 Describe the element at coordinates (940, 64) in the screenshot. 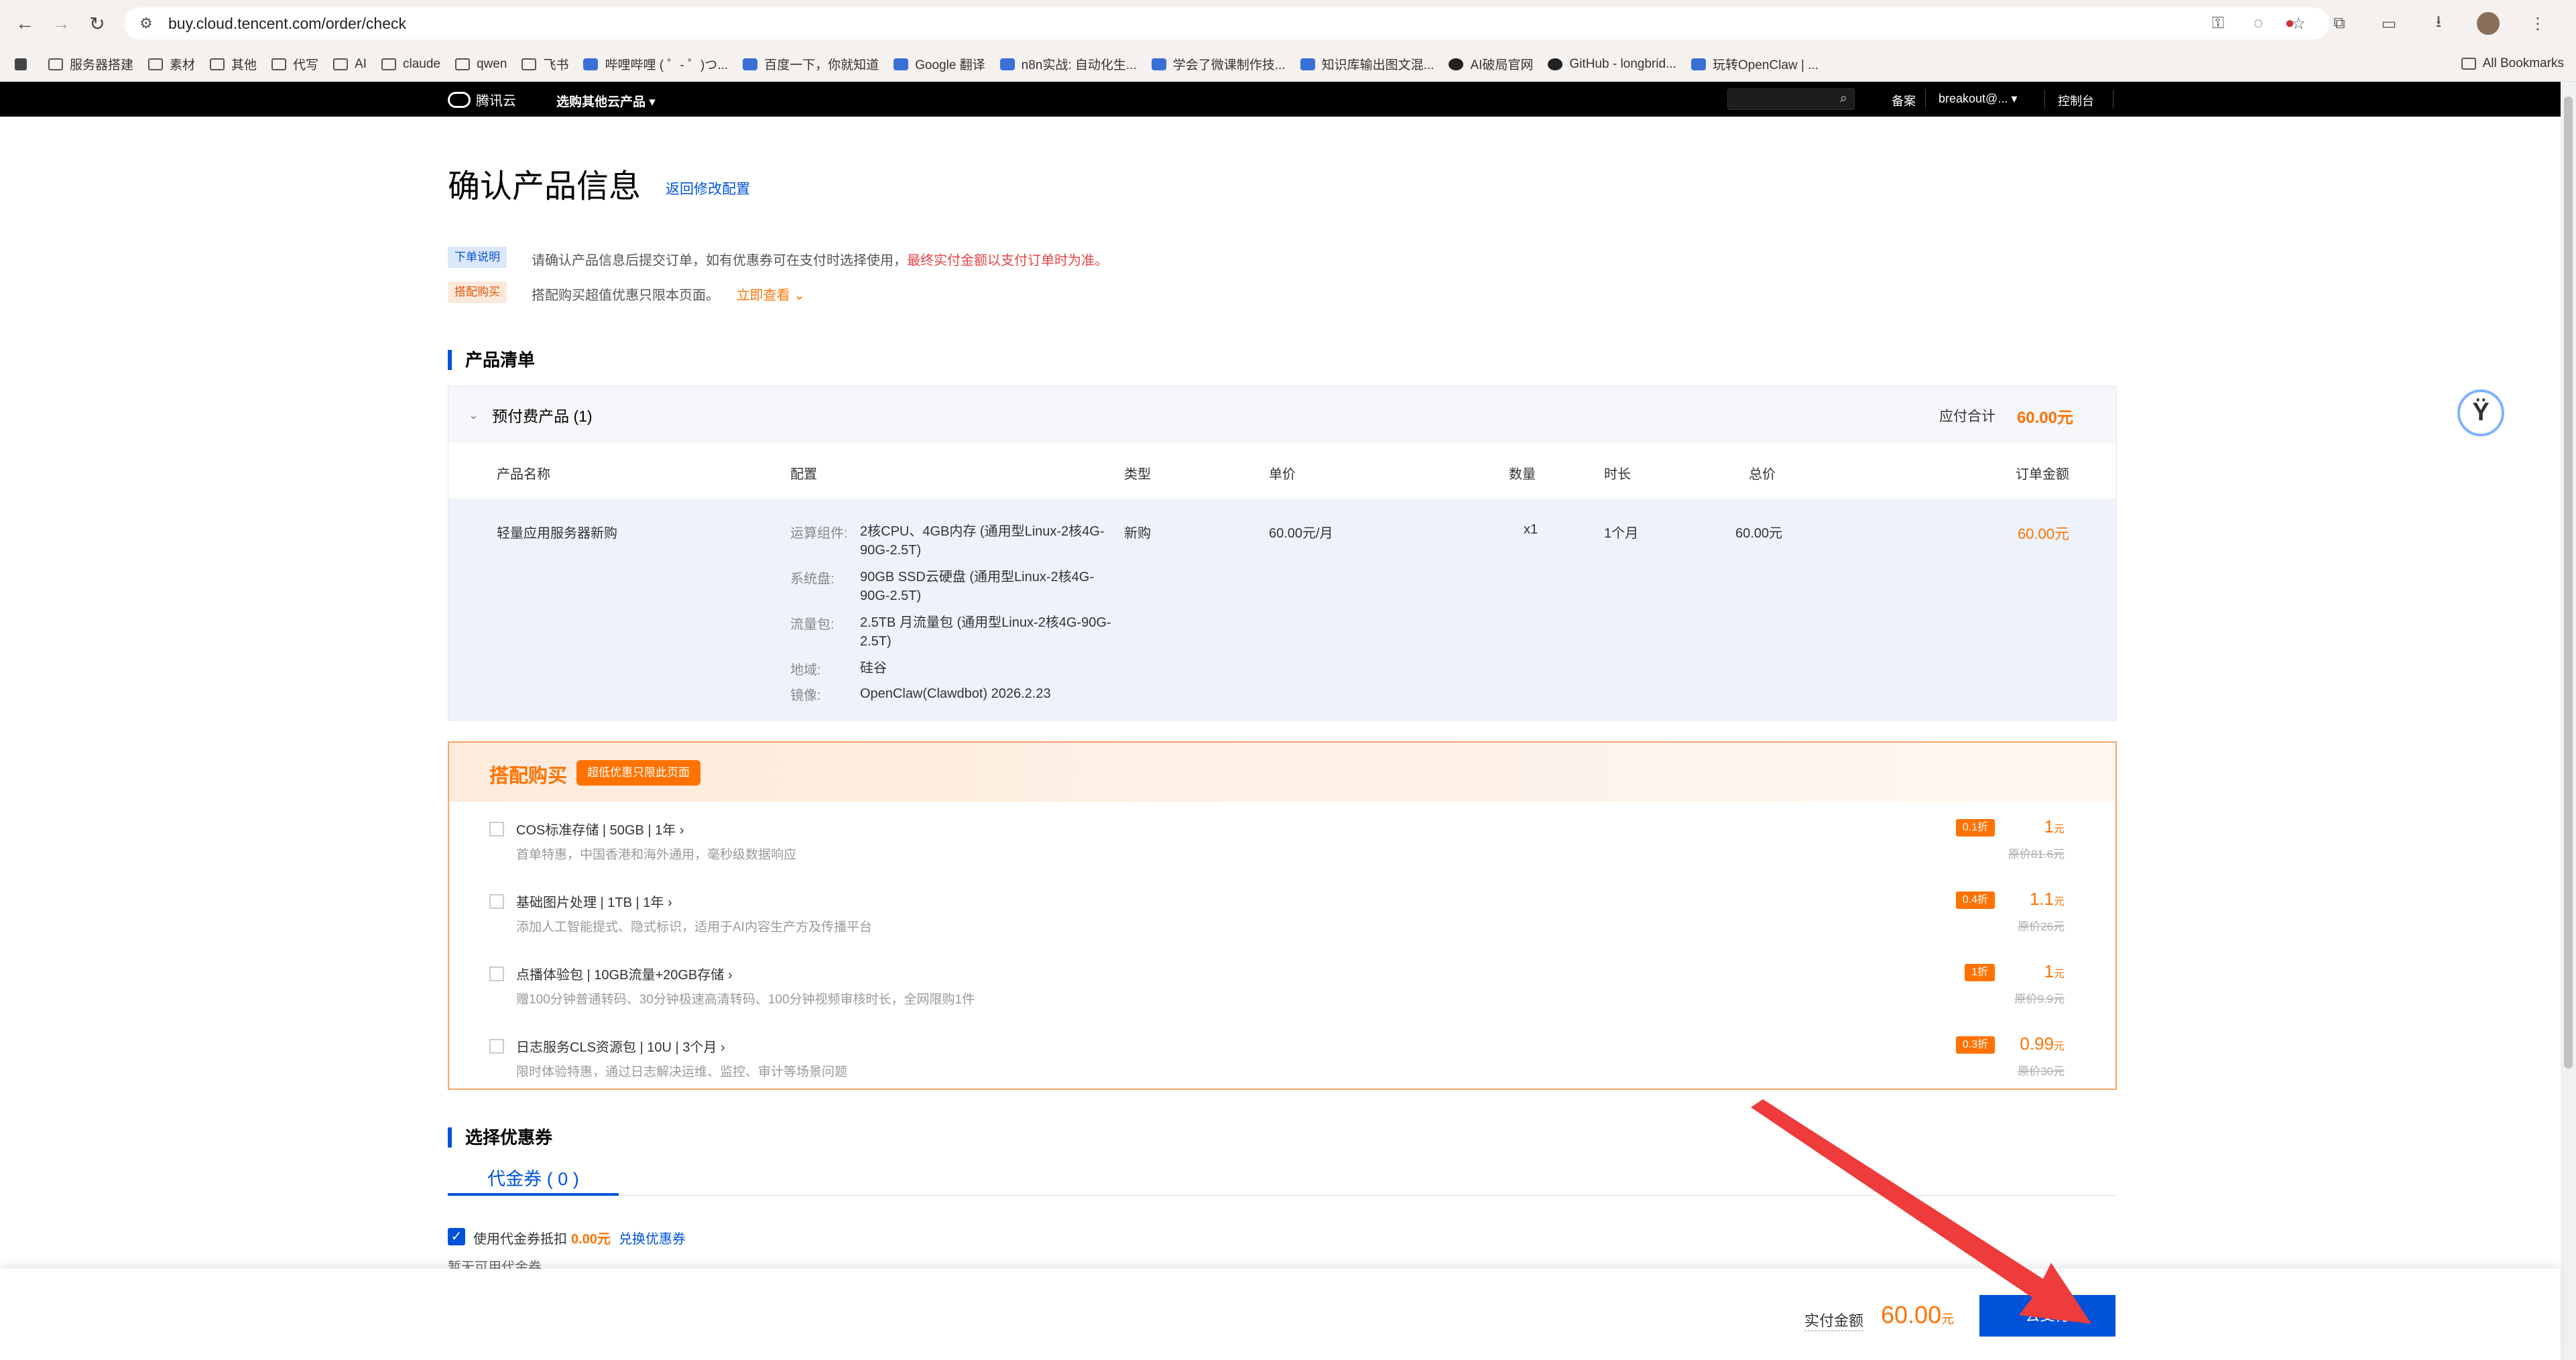

I see `bookmark-link: Google 翻译` at that location.